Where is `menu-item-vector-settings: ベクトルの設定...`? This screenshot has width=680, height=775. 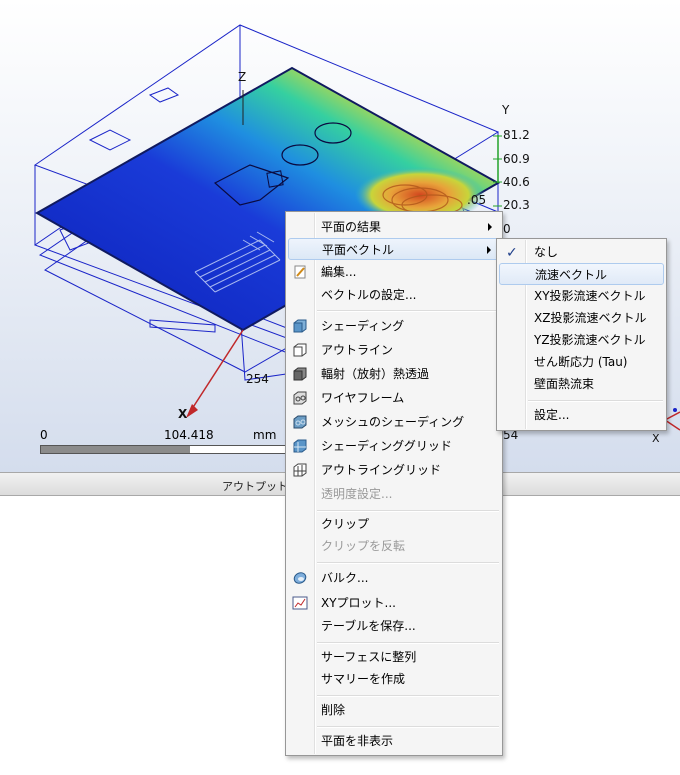 menu-item-vector-settings: ベクトルの設定... is located at coordinates (394, 295).